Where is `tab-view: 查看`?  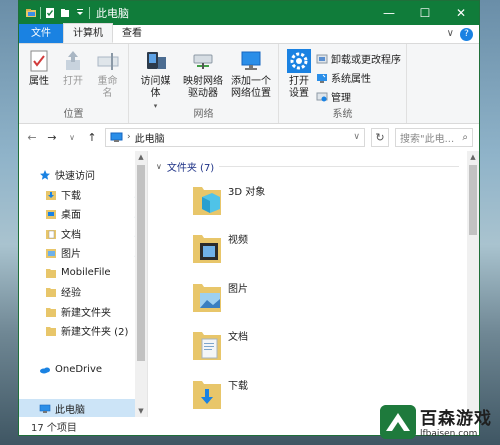
tab-view: 查看 is located at coordinates (132, 33).